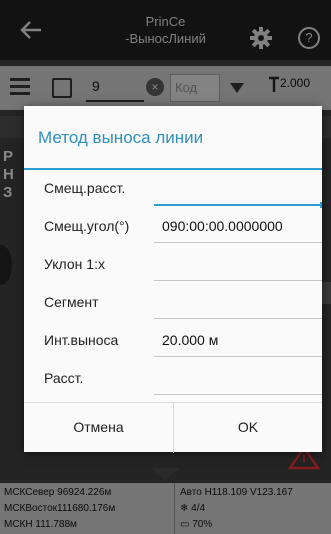  Describe the element at coordinates (173, 190) in the screenshot. I see `offset-distance-row: Смещ.расст.` at that location.